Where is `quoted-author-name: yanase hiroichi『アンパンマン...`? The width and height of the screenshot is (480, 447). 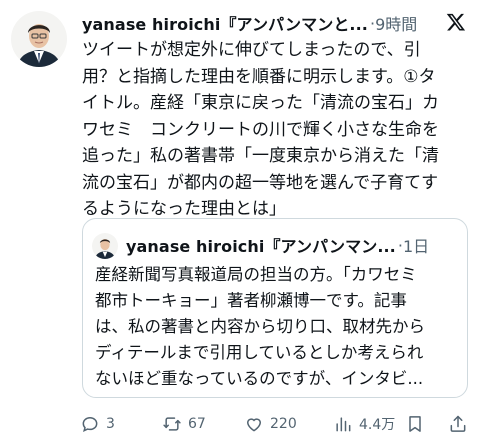
quoted-author-name: yanase hiroichi『アンパンマン... is located at coordinates (261, 246).